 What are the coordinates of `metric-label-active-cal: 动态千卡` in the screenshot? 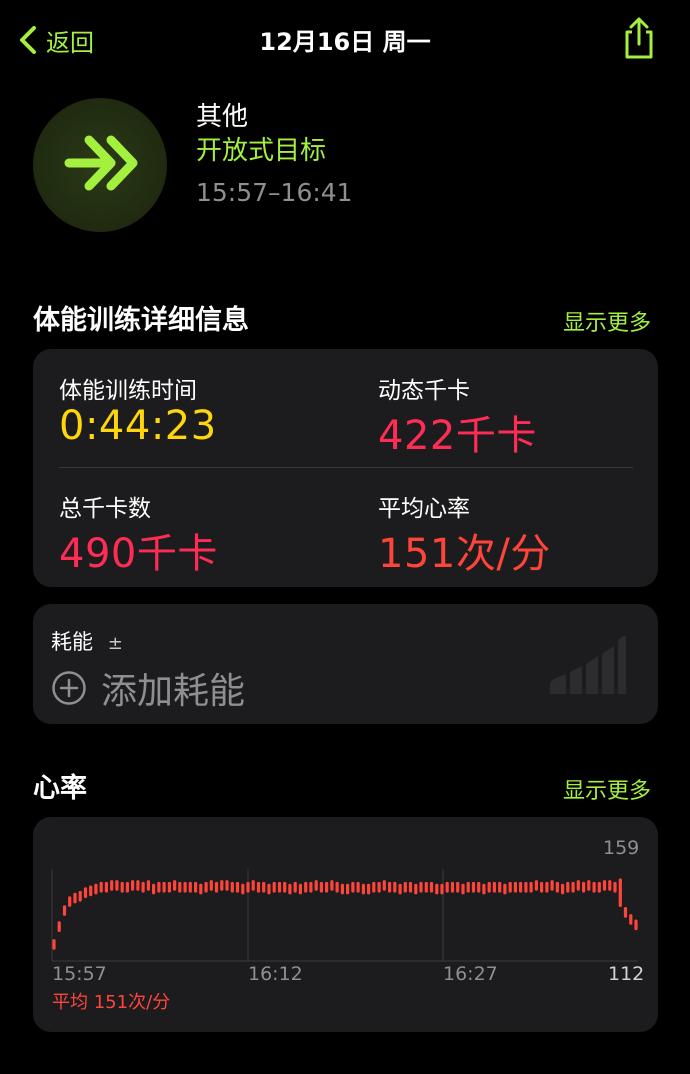 It's located at (424, 391).